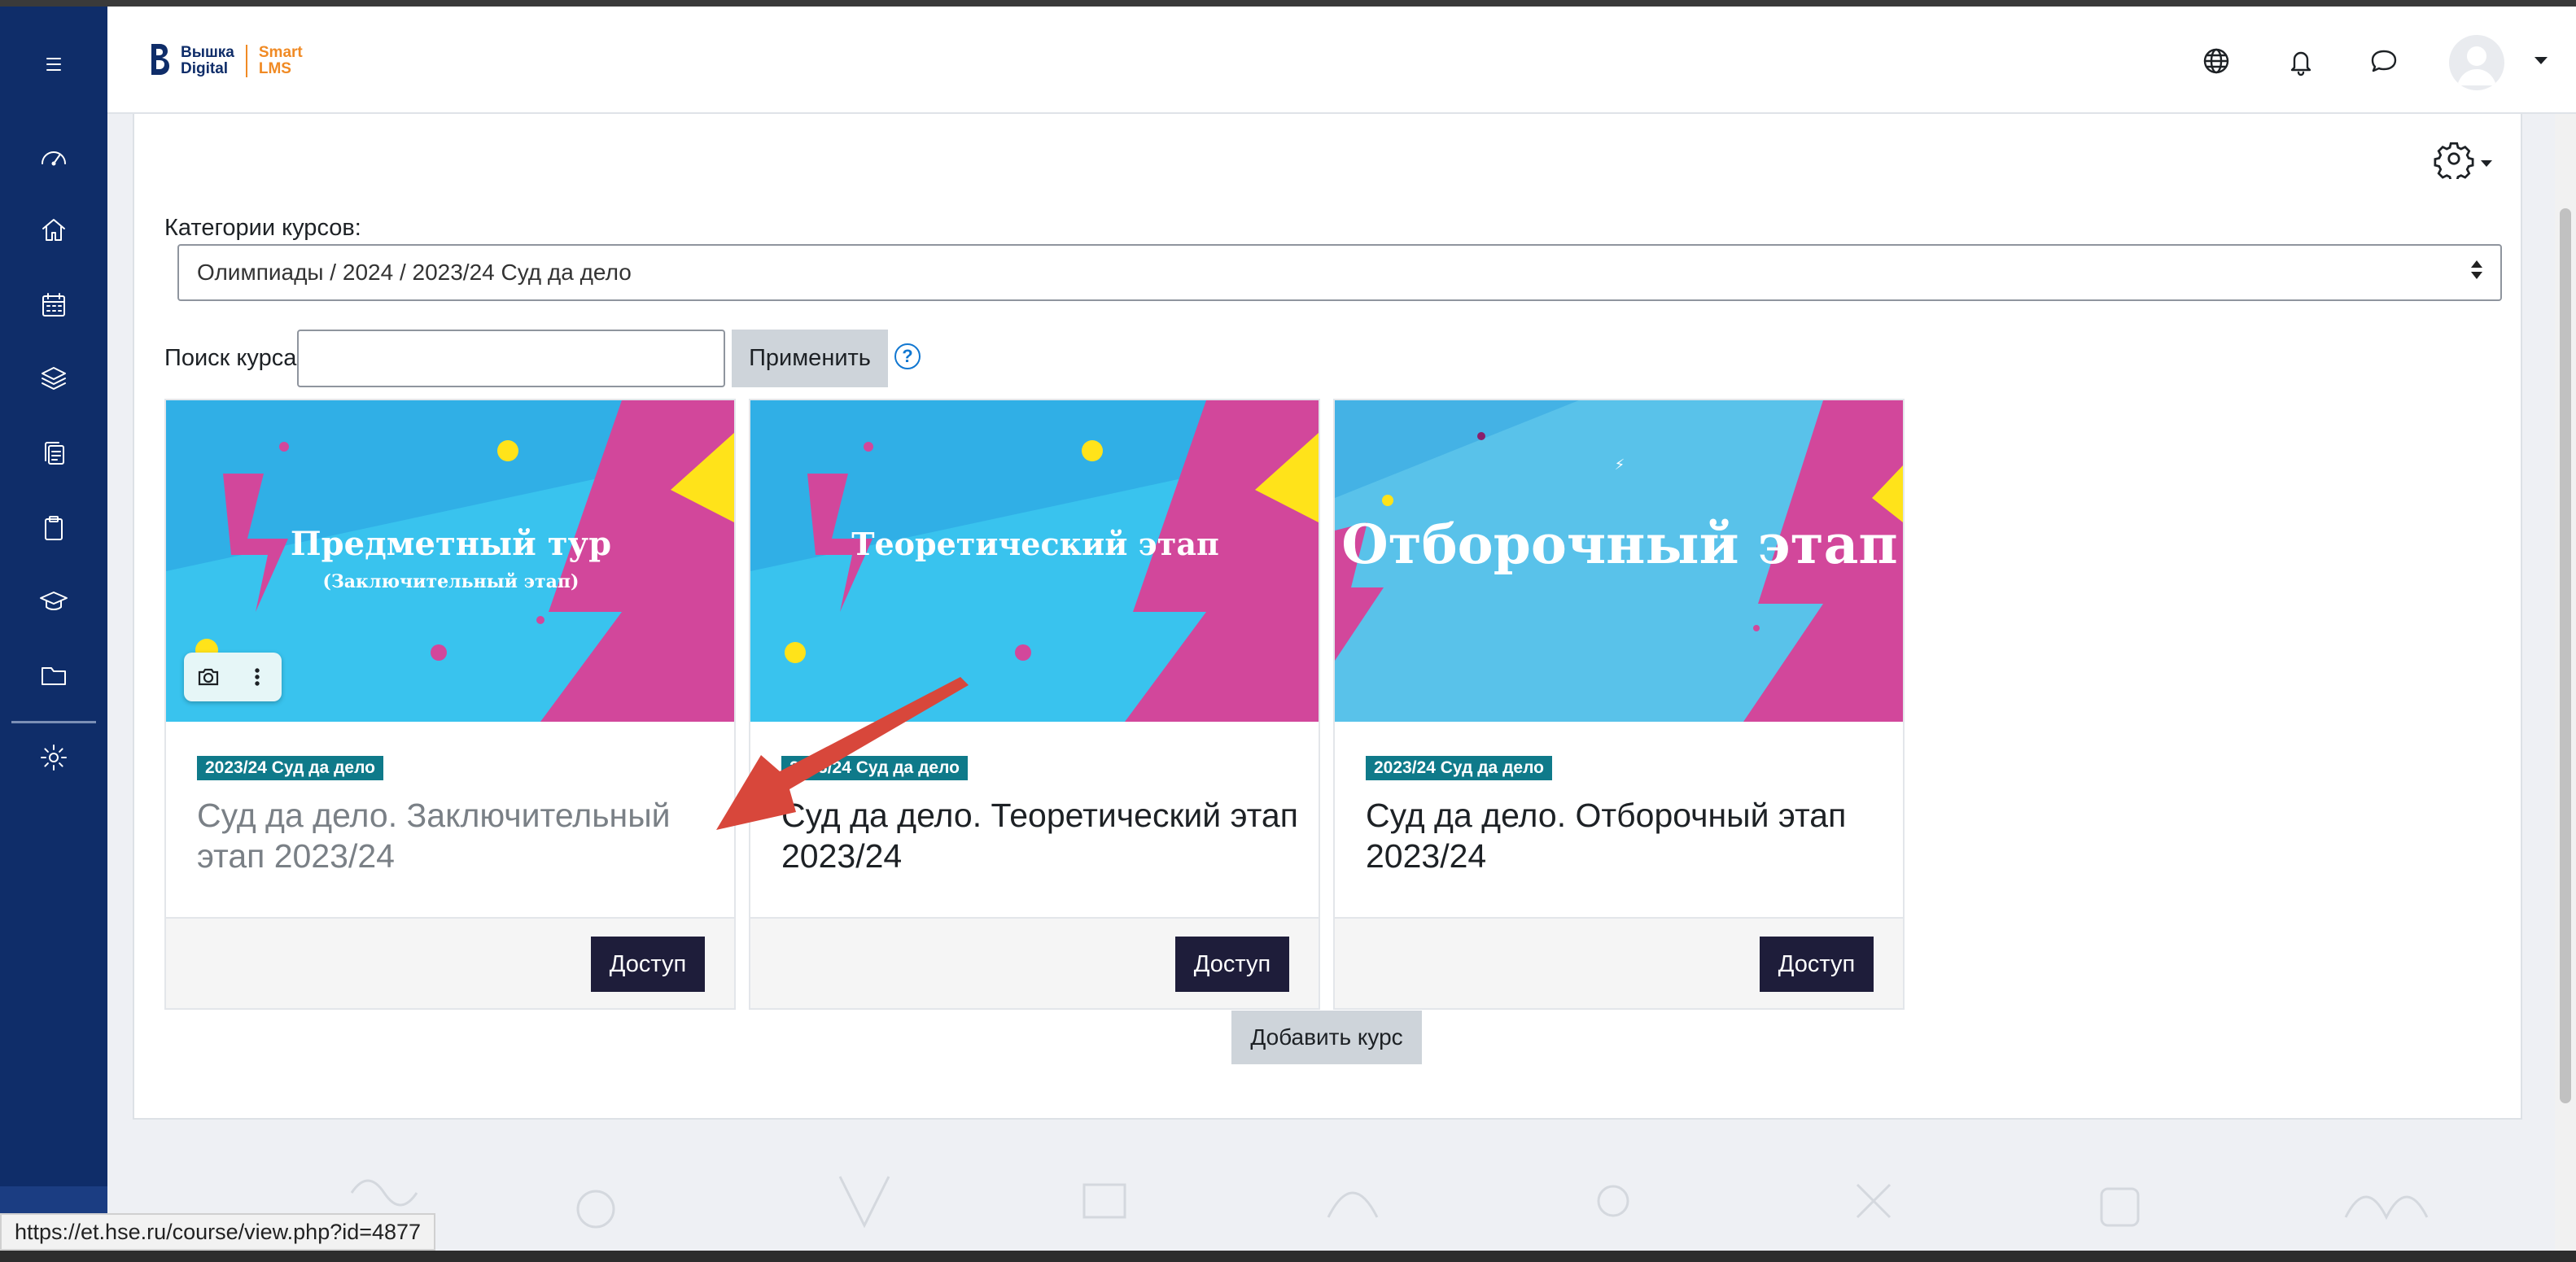 This screenshot has width=2576, height=1262. Describe the element at coordinates (2300, 63) in the screenshot. I see `bell-icon` at that location.